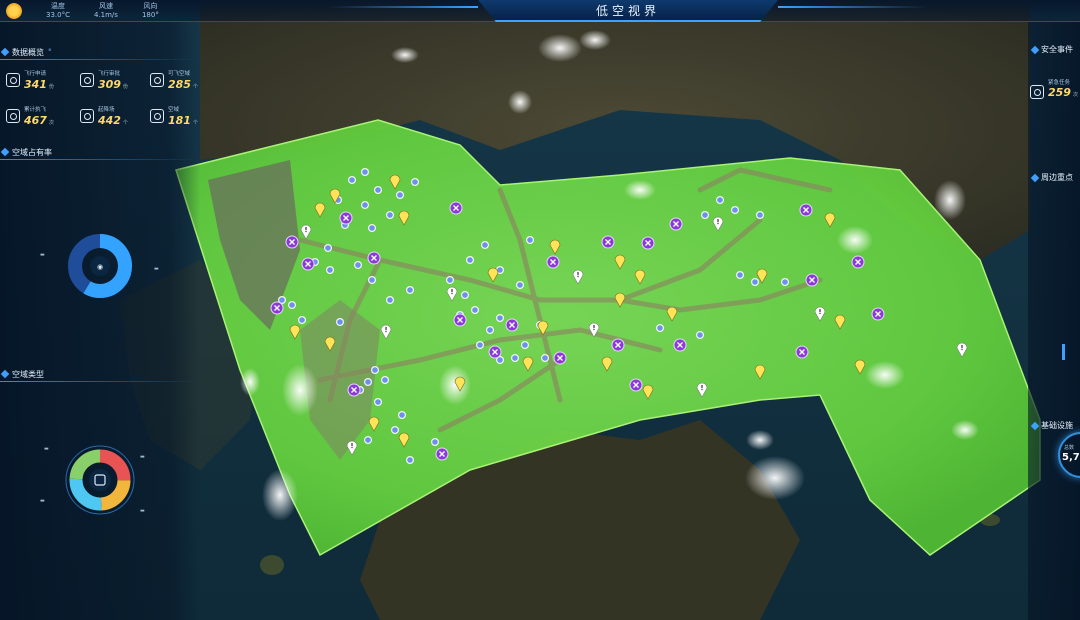 Image resolution: width=1080 pixels, height=620 pixels. Describe the element at coordinates (58, 15) in the screenshot. I see `weather-temp-value: 33.0°C` at that location.